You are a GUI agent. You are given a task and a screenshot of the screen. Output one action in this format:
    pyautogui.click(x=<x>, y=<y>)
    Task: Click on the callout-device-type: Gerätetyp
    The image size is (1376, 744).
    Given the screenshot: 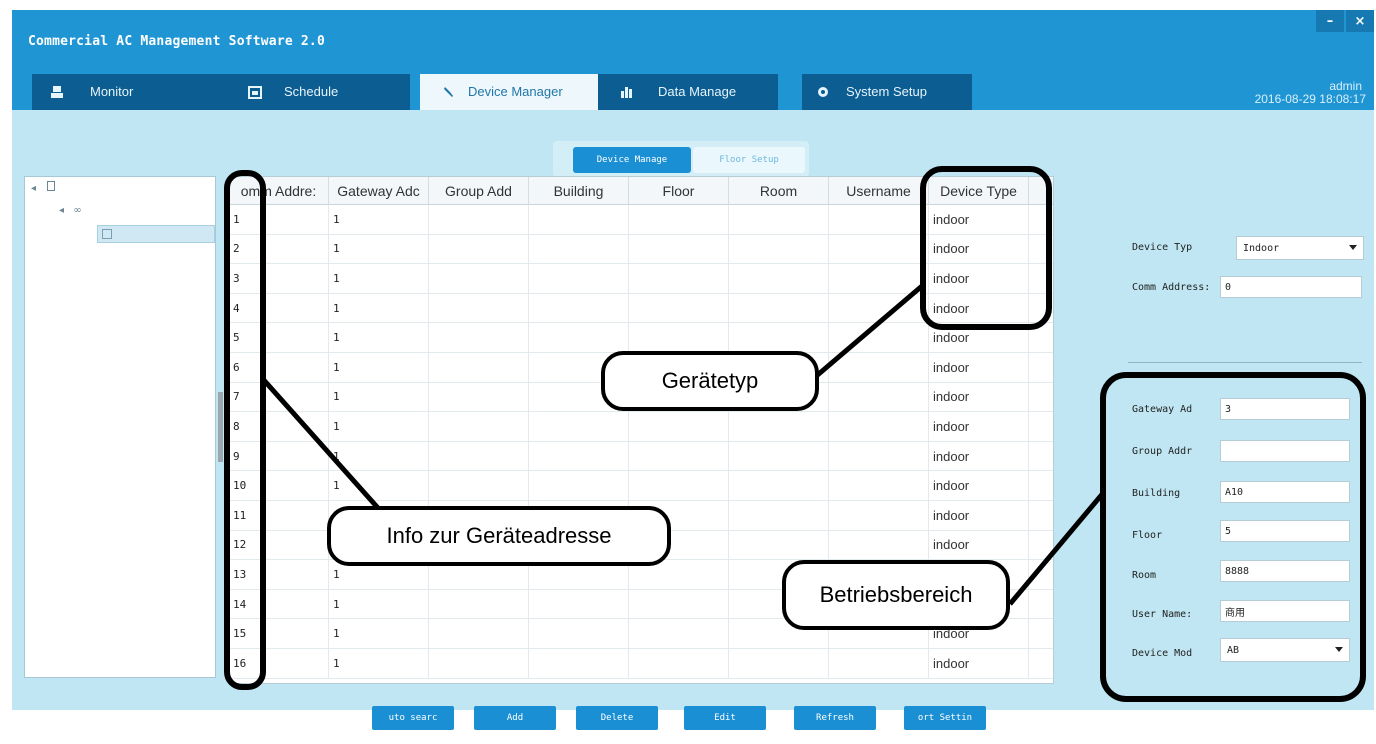 What is the action you would take?
    pyautogui.click(x=710, y=381)
    